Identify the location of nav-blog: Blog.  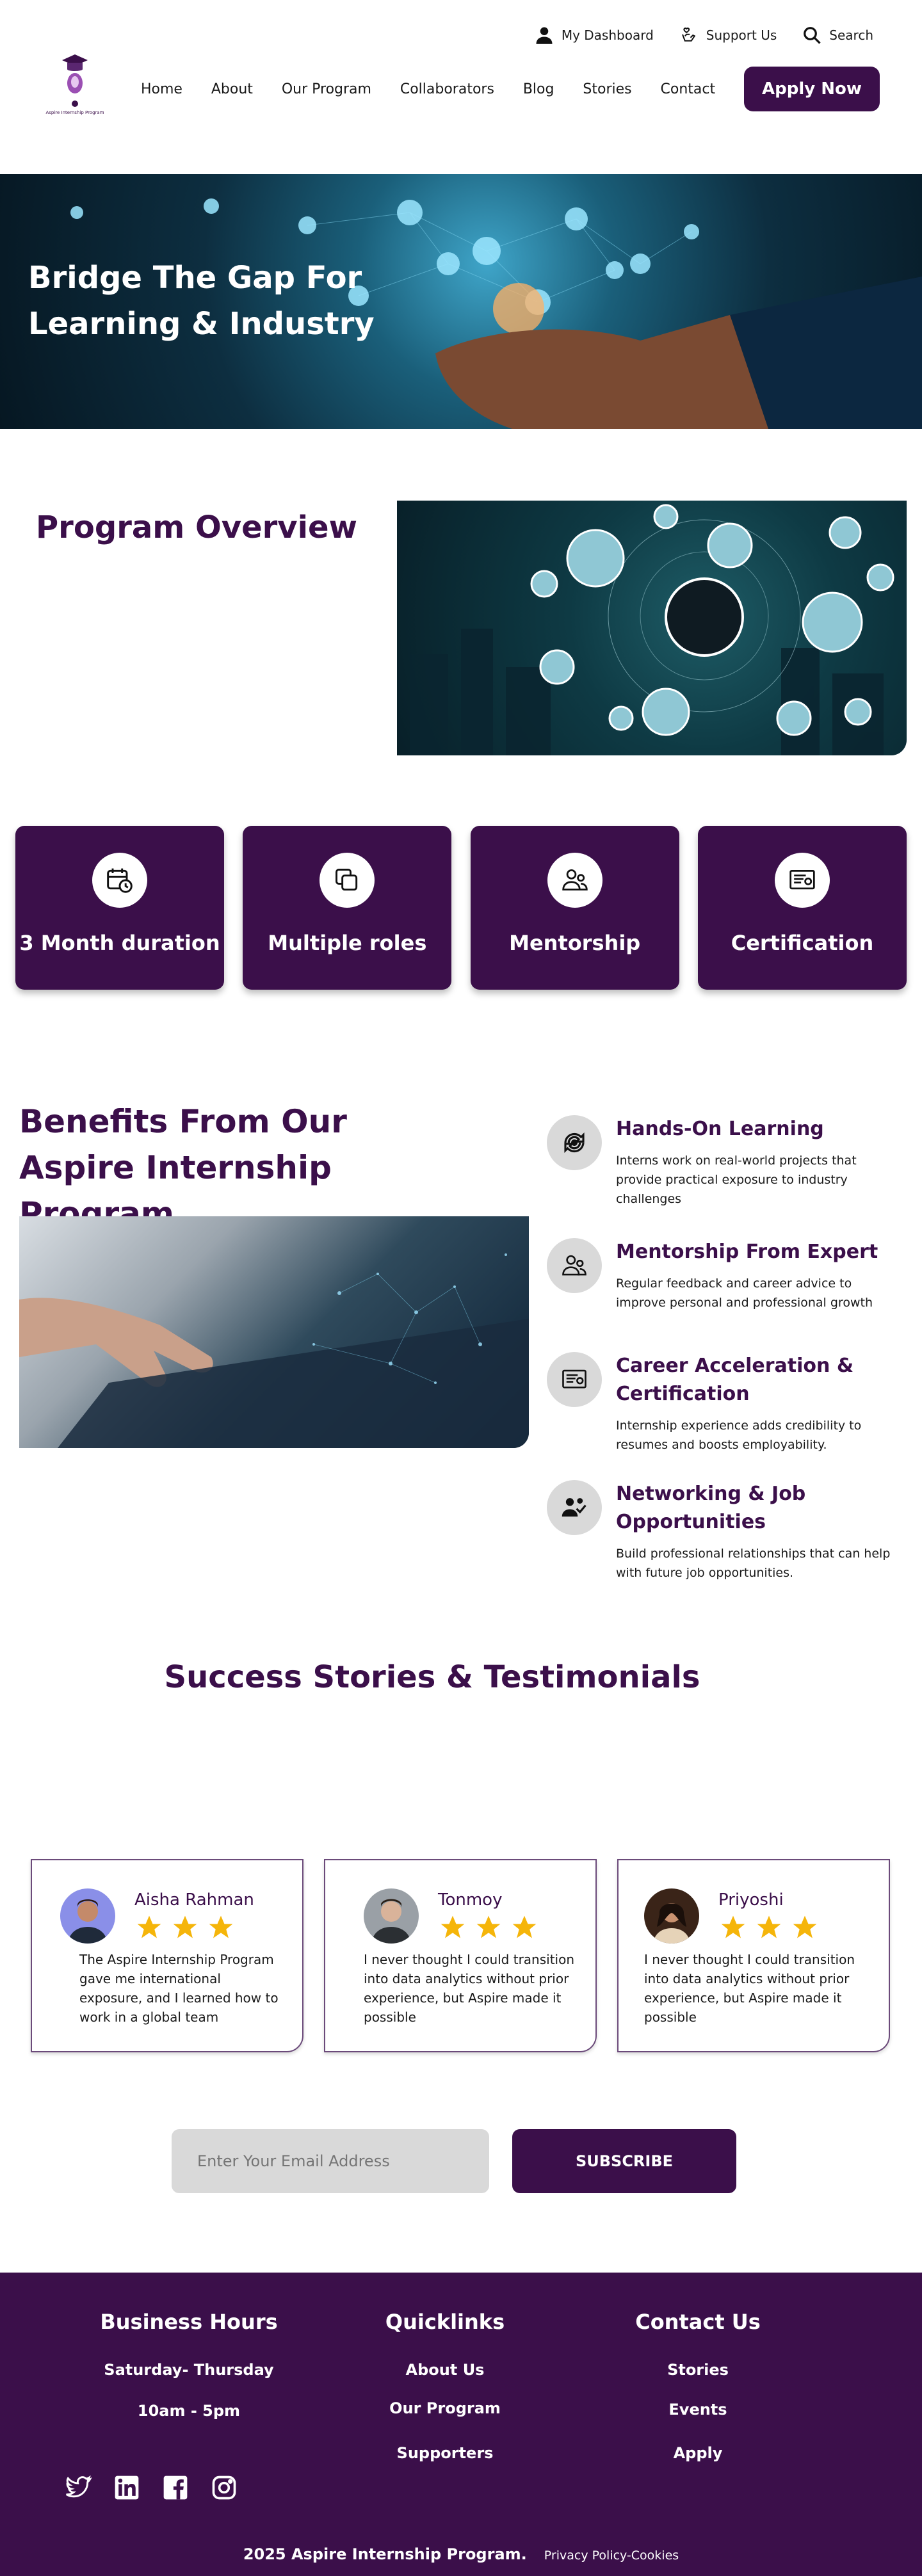
(538, 89).